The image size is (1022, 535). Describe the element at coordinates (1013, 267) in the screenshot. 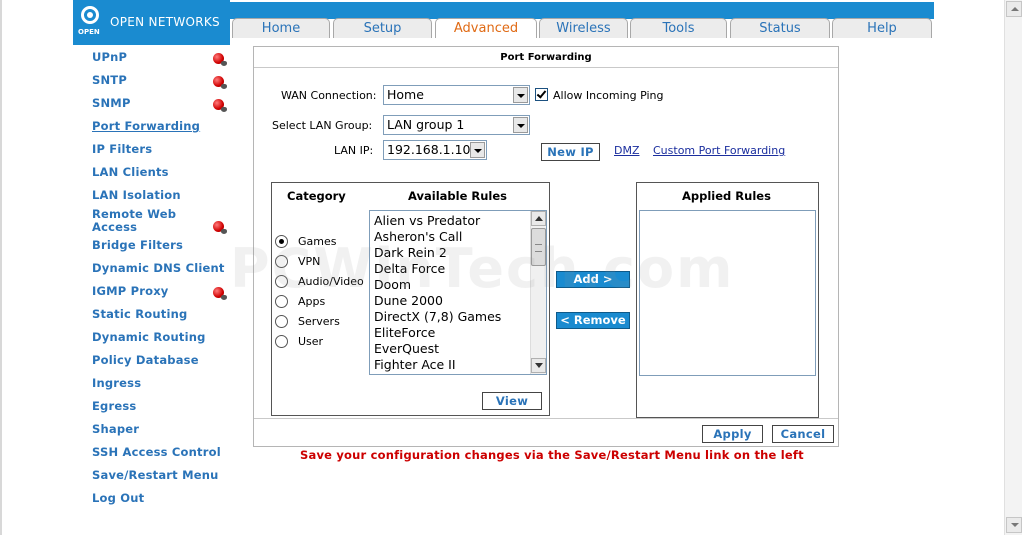

I see `page-scrollbar` at that location.